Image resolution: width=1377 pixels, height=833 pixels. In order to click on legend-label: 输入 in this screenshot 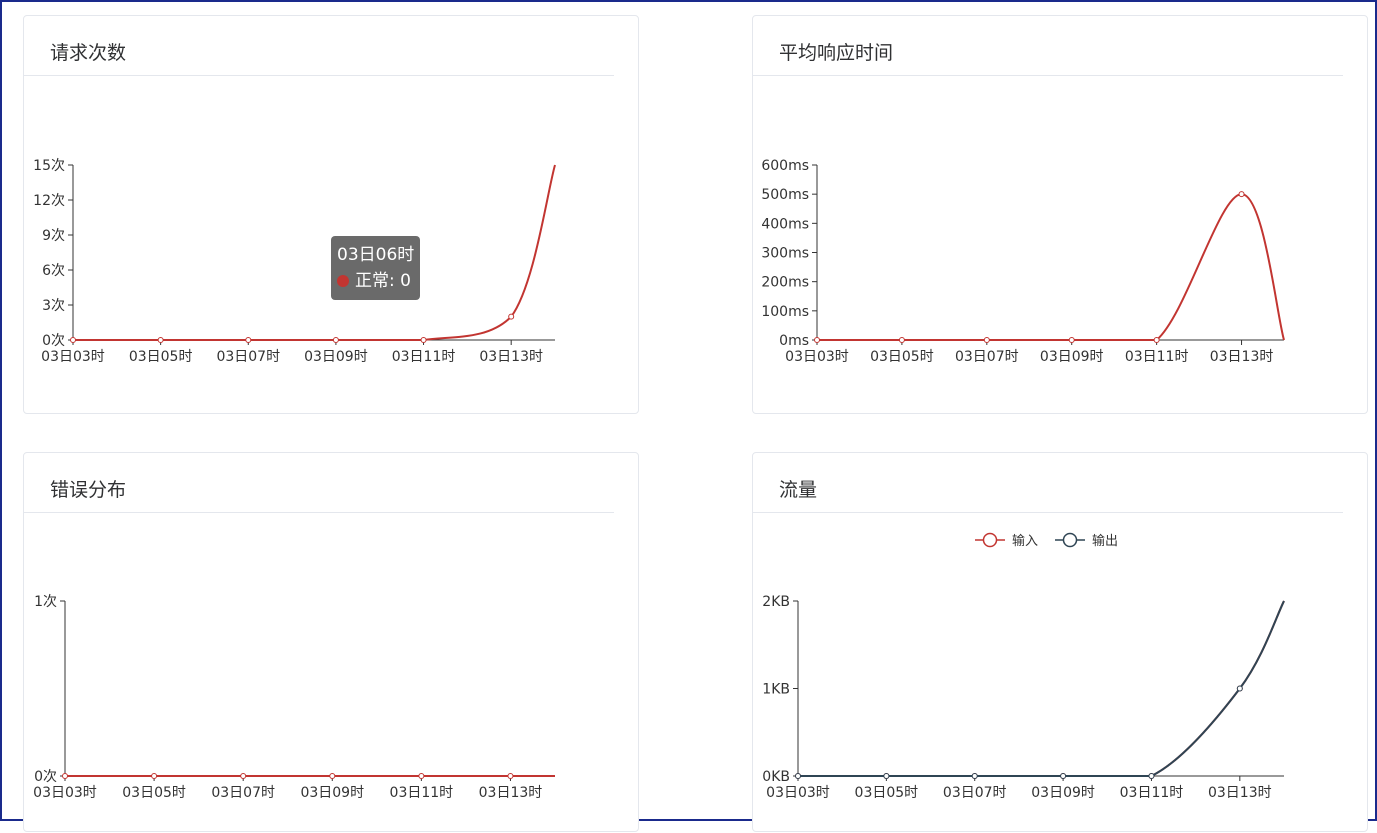, I will do `click(1025, 541)`.